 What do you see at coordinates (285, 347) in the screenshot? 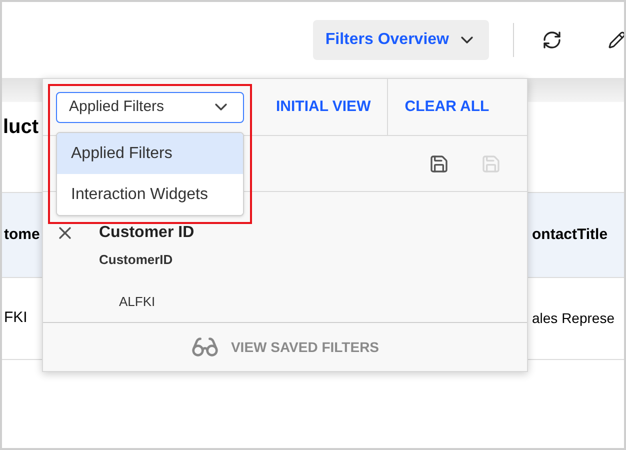
I see `view-saved-filters-link: VIEW SAVED FILTERS` at bounding box center [285, 347].